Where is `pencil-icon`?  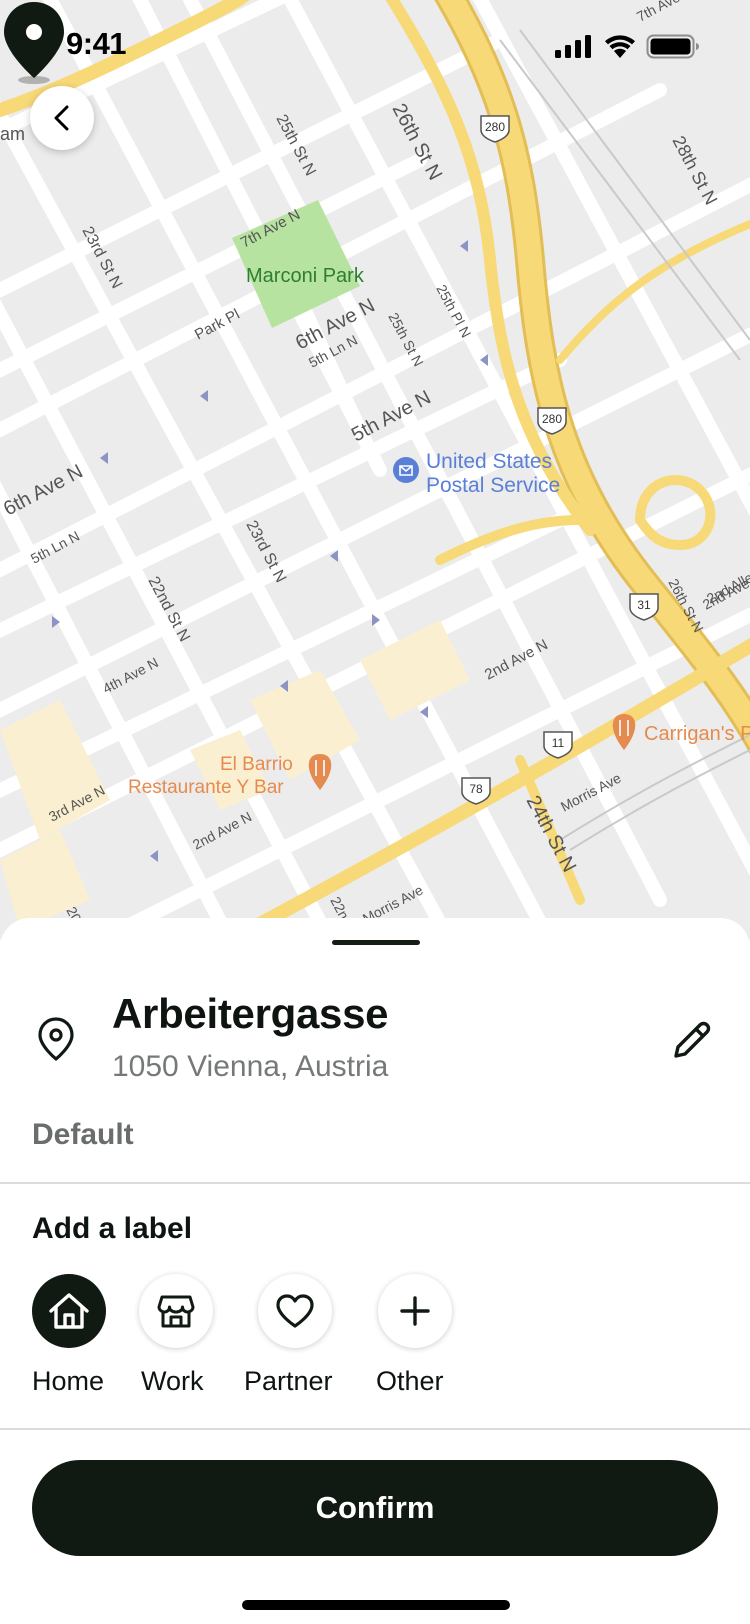 pencil-icon is located at coordinates (692, 1040).